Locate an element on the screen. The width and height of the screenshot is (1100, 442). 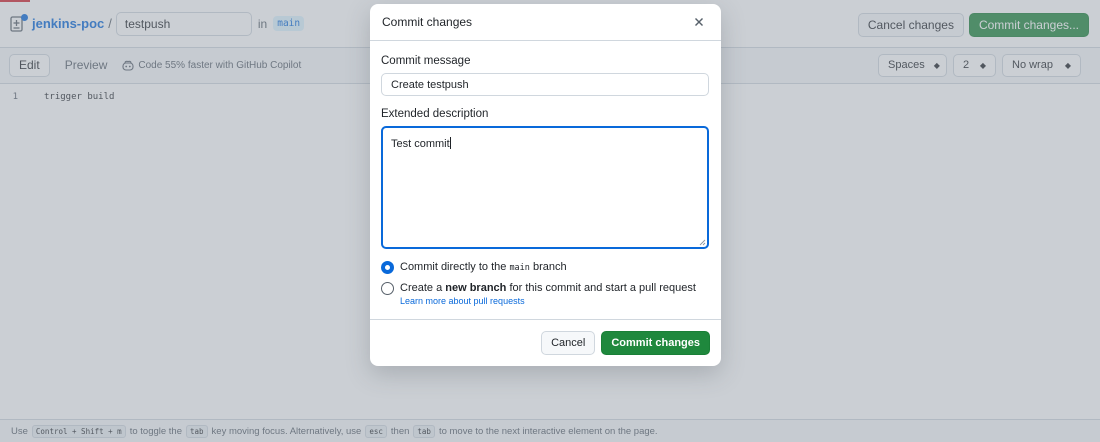
dialog-title: Commit changes is located at coordinates (427, 22).